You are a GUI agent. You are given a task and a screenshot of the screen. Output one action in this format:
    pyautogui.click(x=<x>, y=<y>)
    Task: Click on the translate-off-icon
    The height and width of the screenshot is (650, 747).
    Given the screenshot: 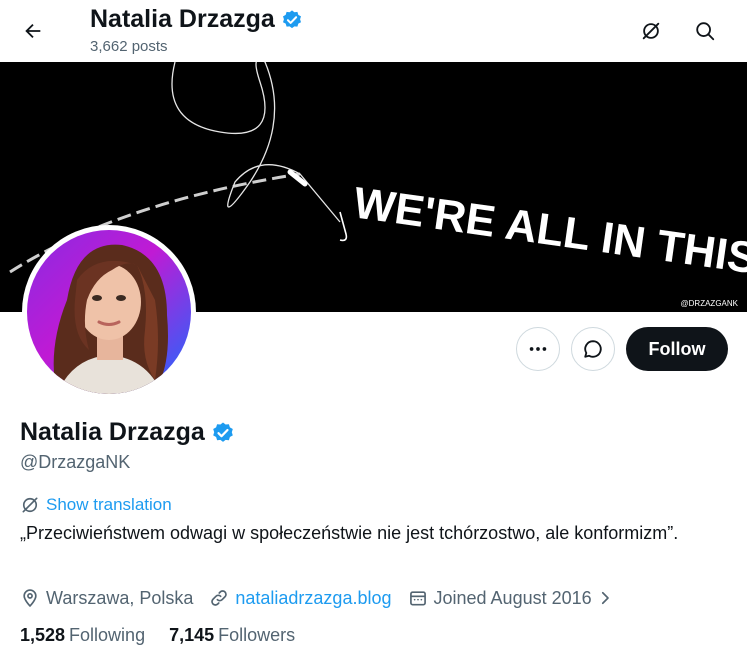 What is the action you would take?
    pyautogui.click(x=651, y=31)
    